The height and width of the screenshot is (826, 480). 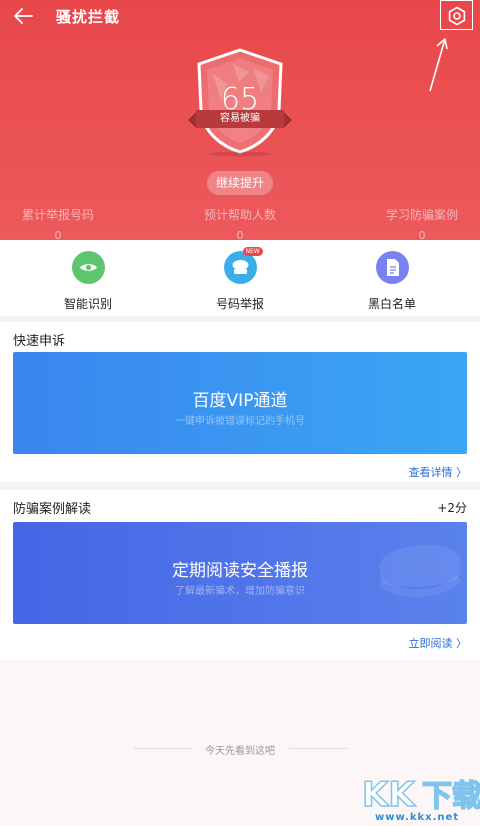 I want to click on banner-subtitle: 了解最新骗术，增加防骗意识, so click(x=240, y=591).